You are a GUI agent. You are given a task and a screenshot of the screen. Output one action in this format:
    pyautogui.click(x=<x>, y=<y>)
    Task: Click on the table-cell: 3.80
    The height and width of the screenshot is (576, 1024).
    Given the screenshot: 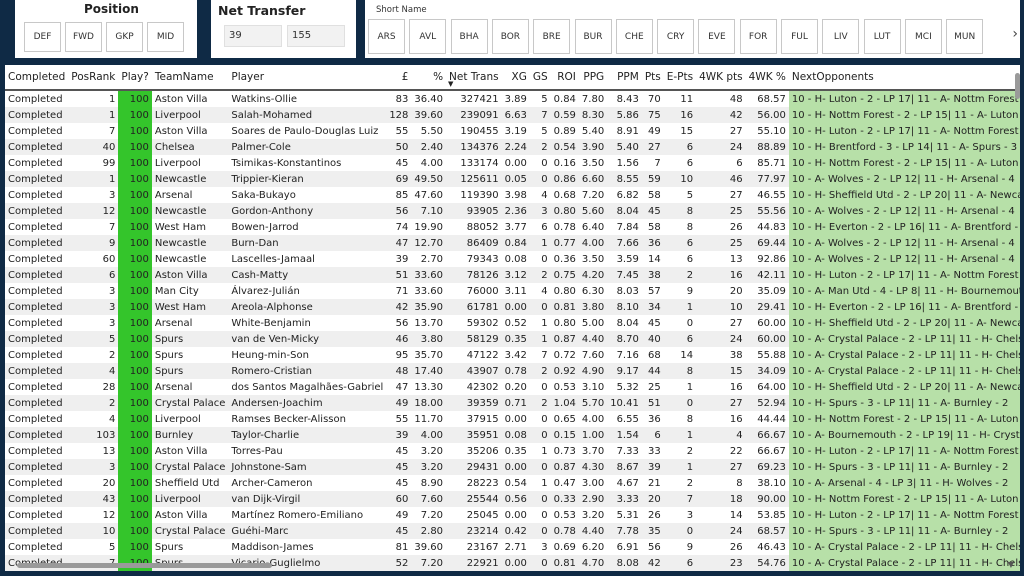 What is the action you would take?
    pyautogui.click(x=429, y=339)
    